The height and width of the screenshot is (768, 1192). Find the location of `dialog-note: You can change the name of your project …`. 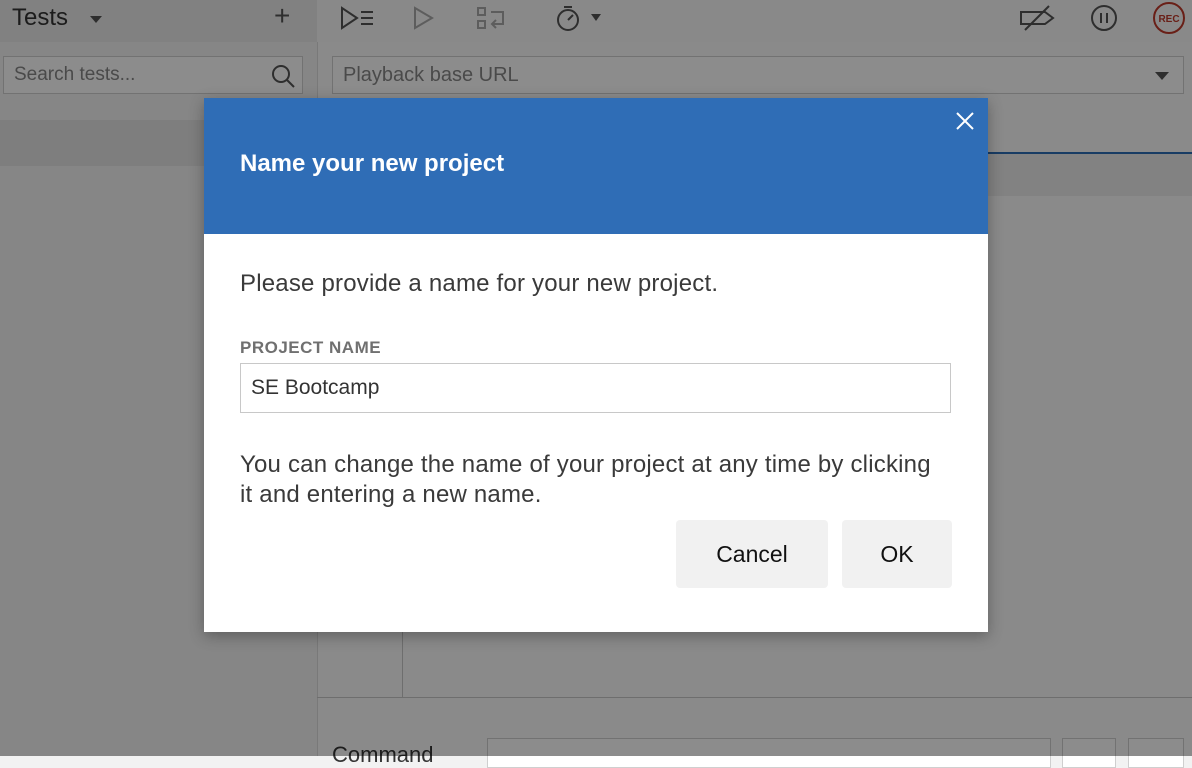

dialog-note: You can change the name of your project … is located at coordinates (585, 479).